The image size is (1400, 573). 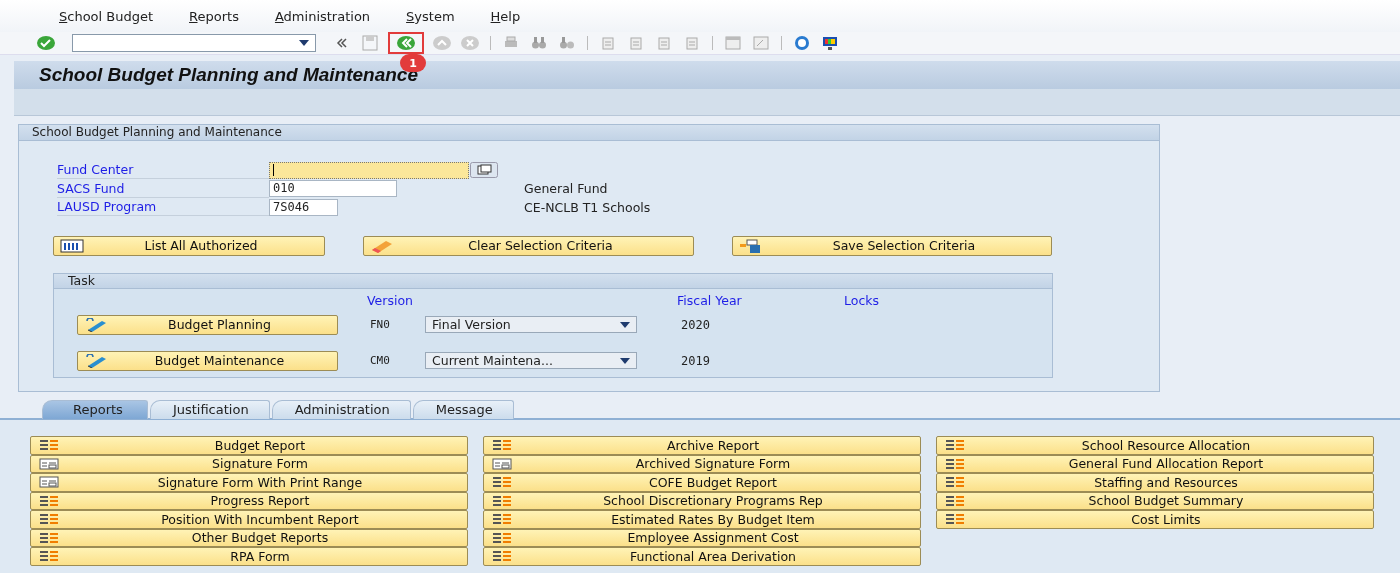 What do you see at coordinates (892, 245) in the screenshot?
I see `action-button: Save Selection Criteria` at bounding box center [892, 245].